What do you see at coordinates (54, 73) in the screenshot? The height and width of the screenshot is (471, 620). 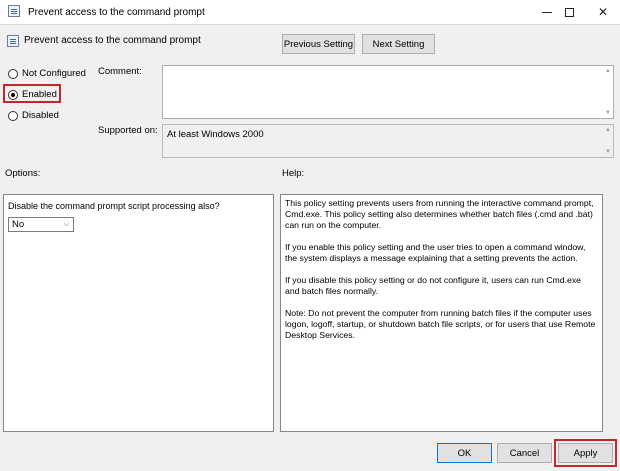 I see `radio-label: Not Configured` at bounding box center [54, 73].